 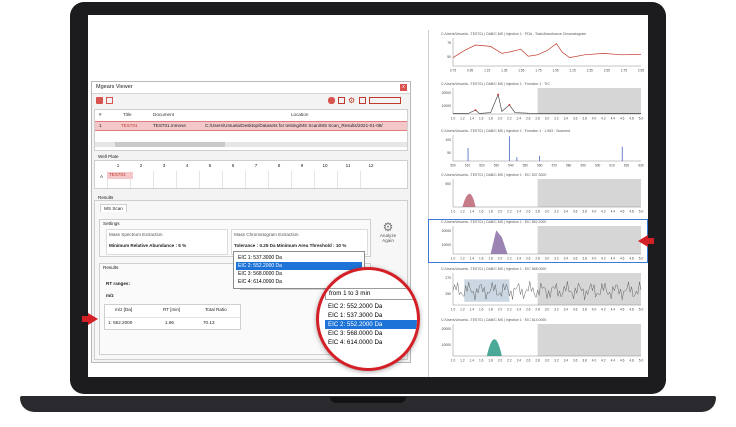 What do you see at coordinates (251, 144) in the screenshot?
I see `horizontal-scrollbar` at bounding box center [251, 144].